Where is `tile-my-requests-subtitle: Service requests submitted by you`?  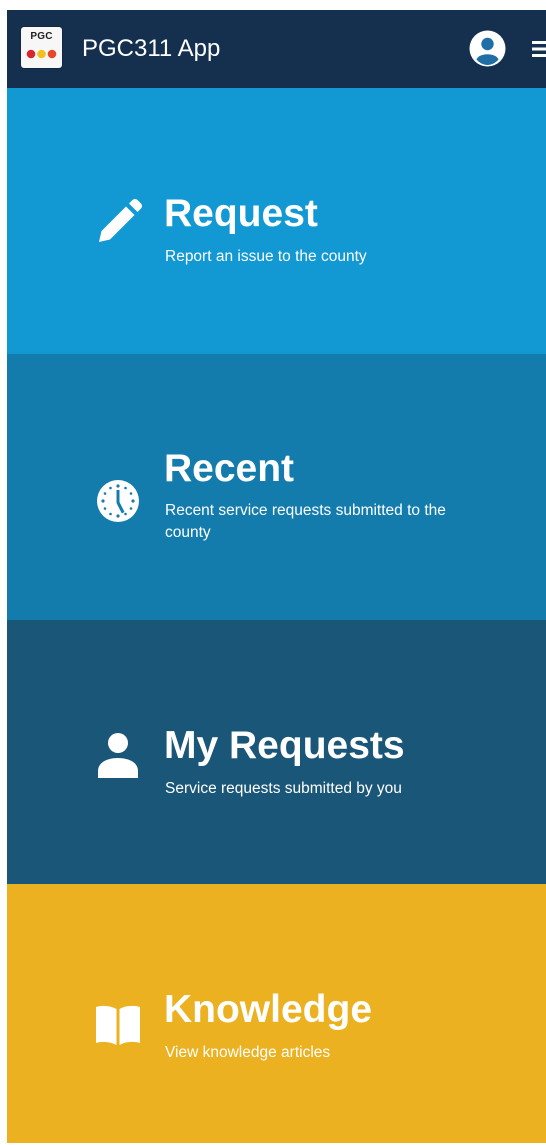 tile-my-requests-subtitle: Service requests submitted by you is located at coordinates (283, 788).